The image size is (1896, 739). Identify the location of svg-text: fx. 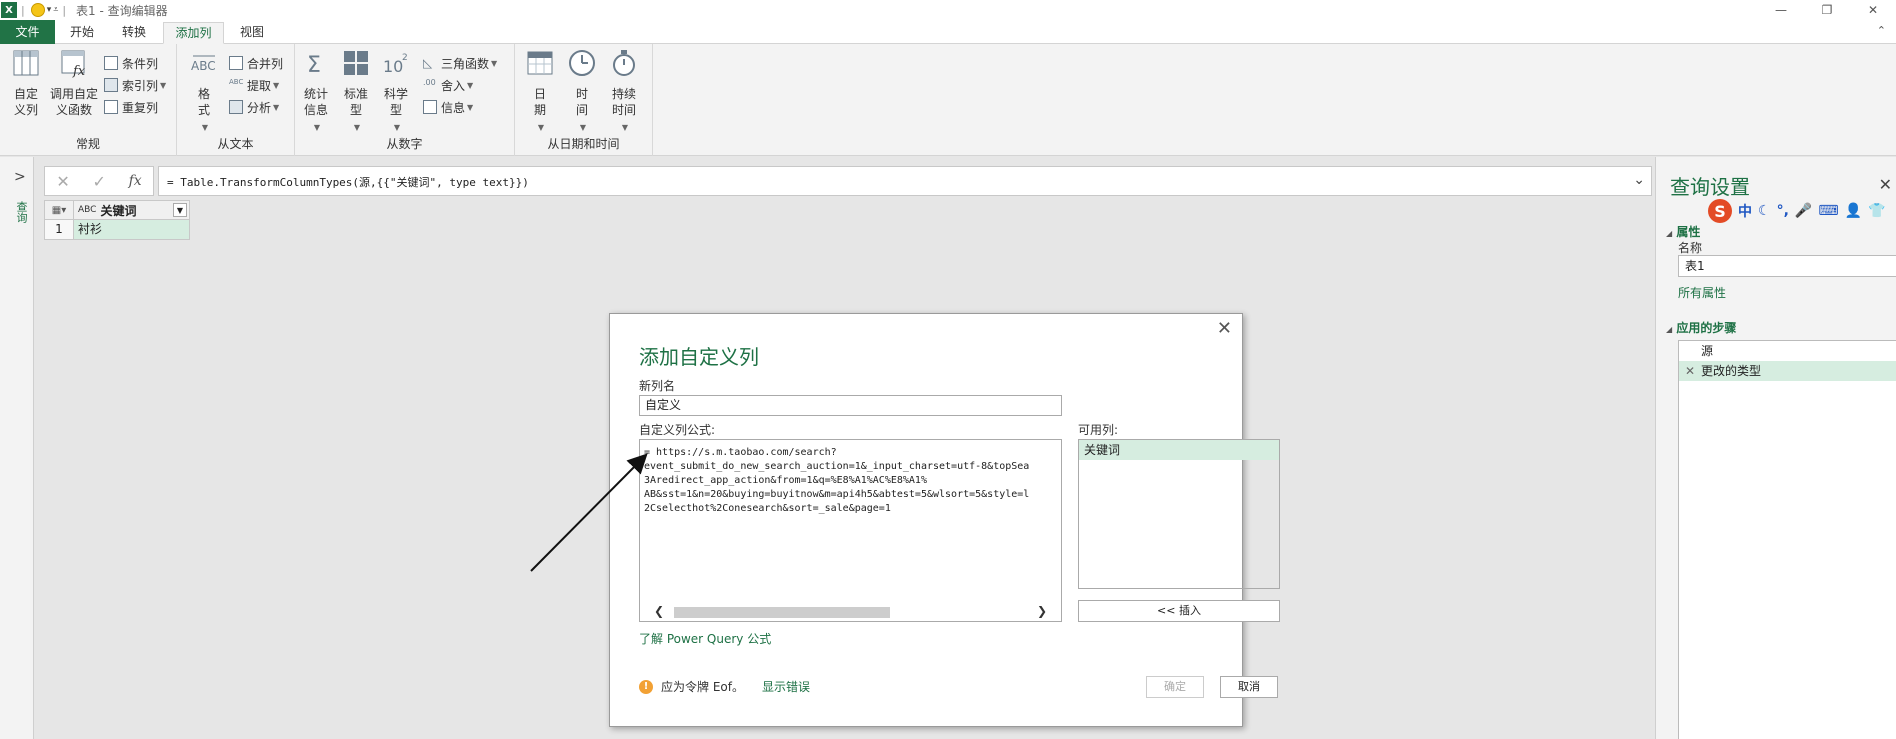
(79, 71).